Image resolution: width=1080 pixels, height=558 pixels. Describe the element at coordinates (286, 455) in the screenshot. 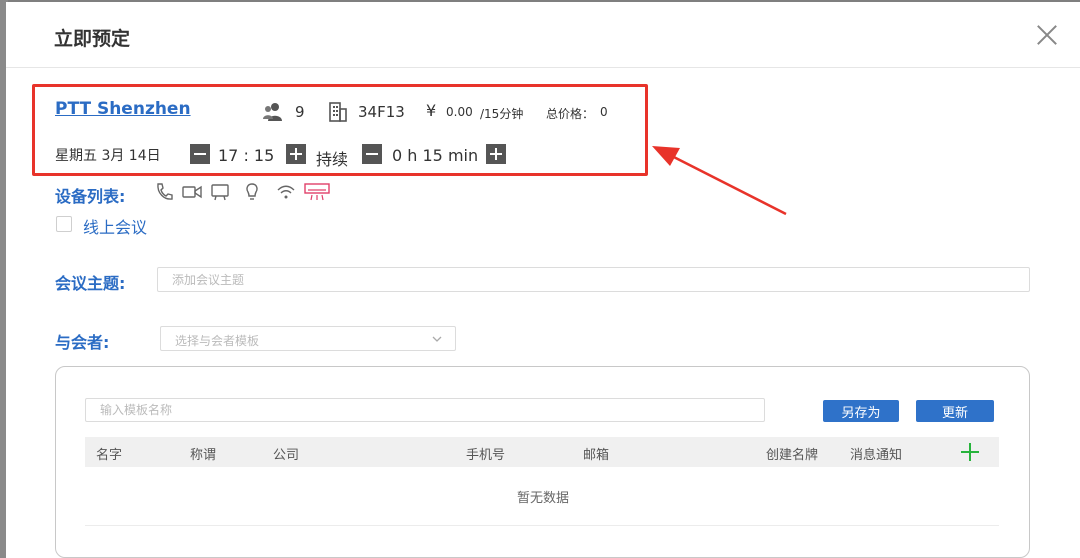

I see `column-company: 公司` at that location.